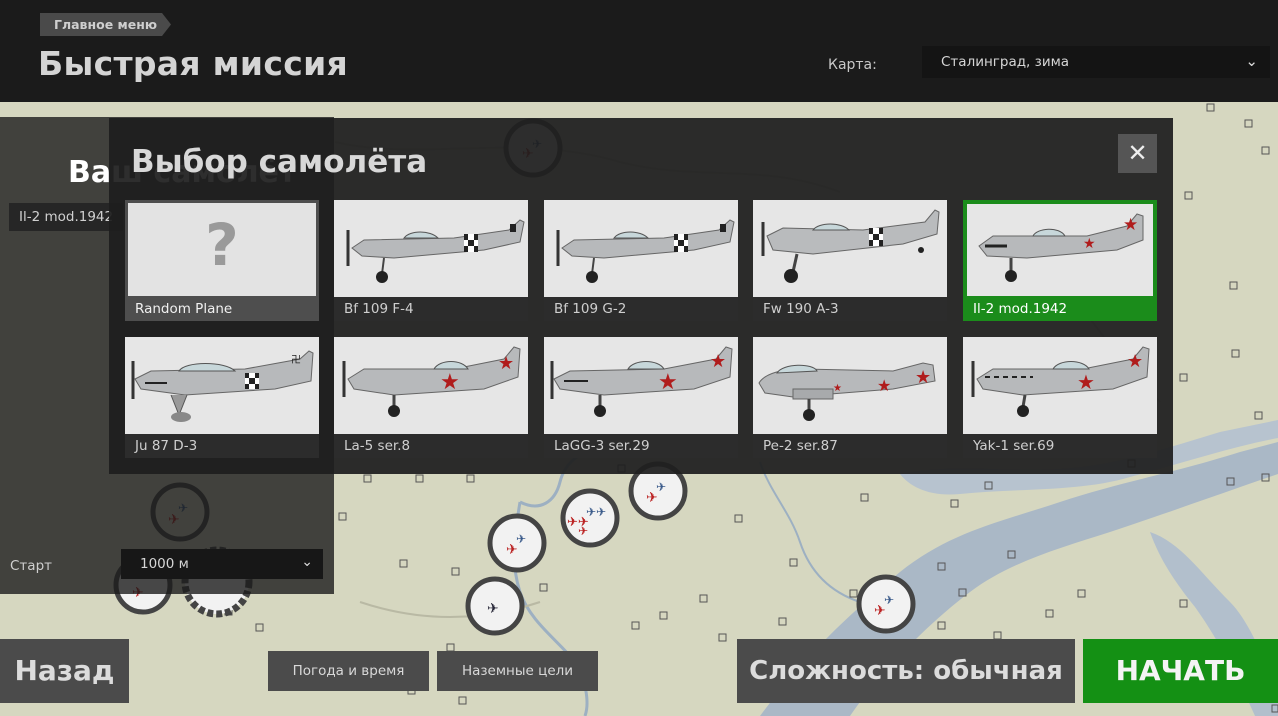 The image size is (1278, 716). Describe the element at coordinates (1096, 62) in the screenshot. I see `map-select: Сталинград, зима ⌄` at that location.